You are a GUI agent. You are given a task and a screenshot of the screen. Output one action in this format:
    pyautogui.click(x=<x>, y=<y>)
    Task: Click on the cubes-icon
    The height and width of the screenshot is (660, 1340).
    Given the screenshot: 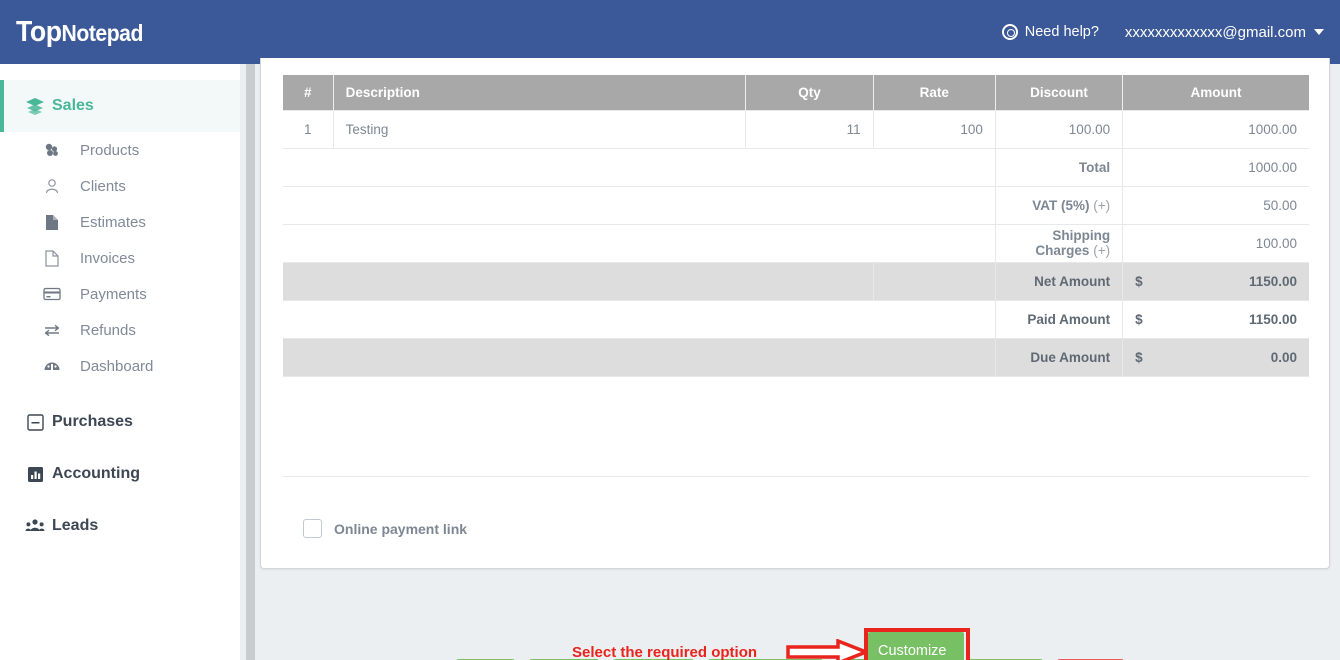 What is the action you would take?
    pyautogui.click(x=52, y=150)
    